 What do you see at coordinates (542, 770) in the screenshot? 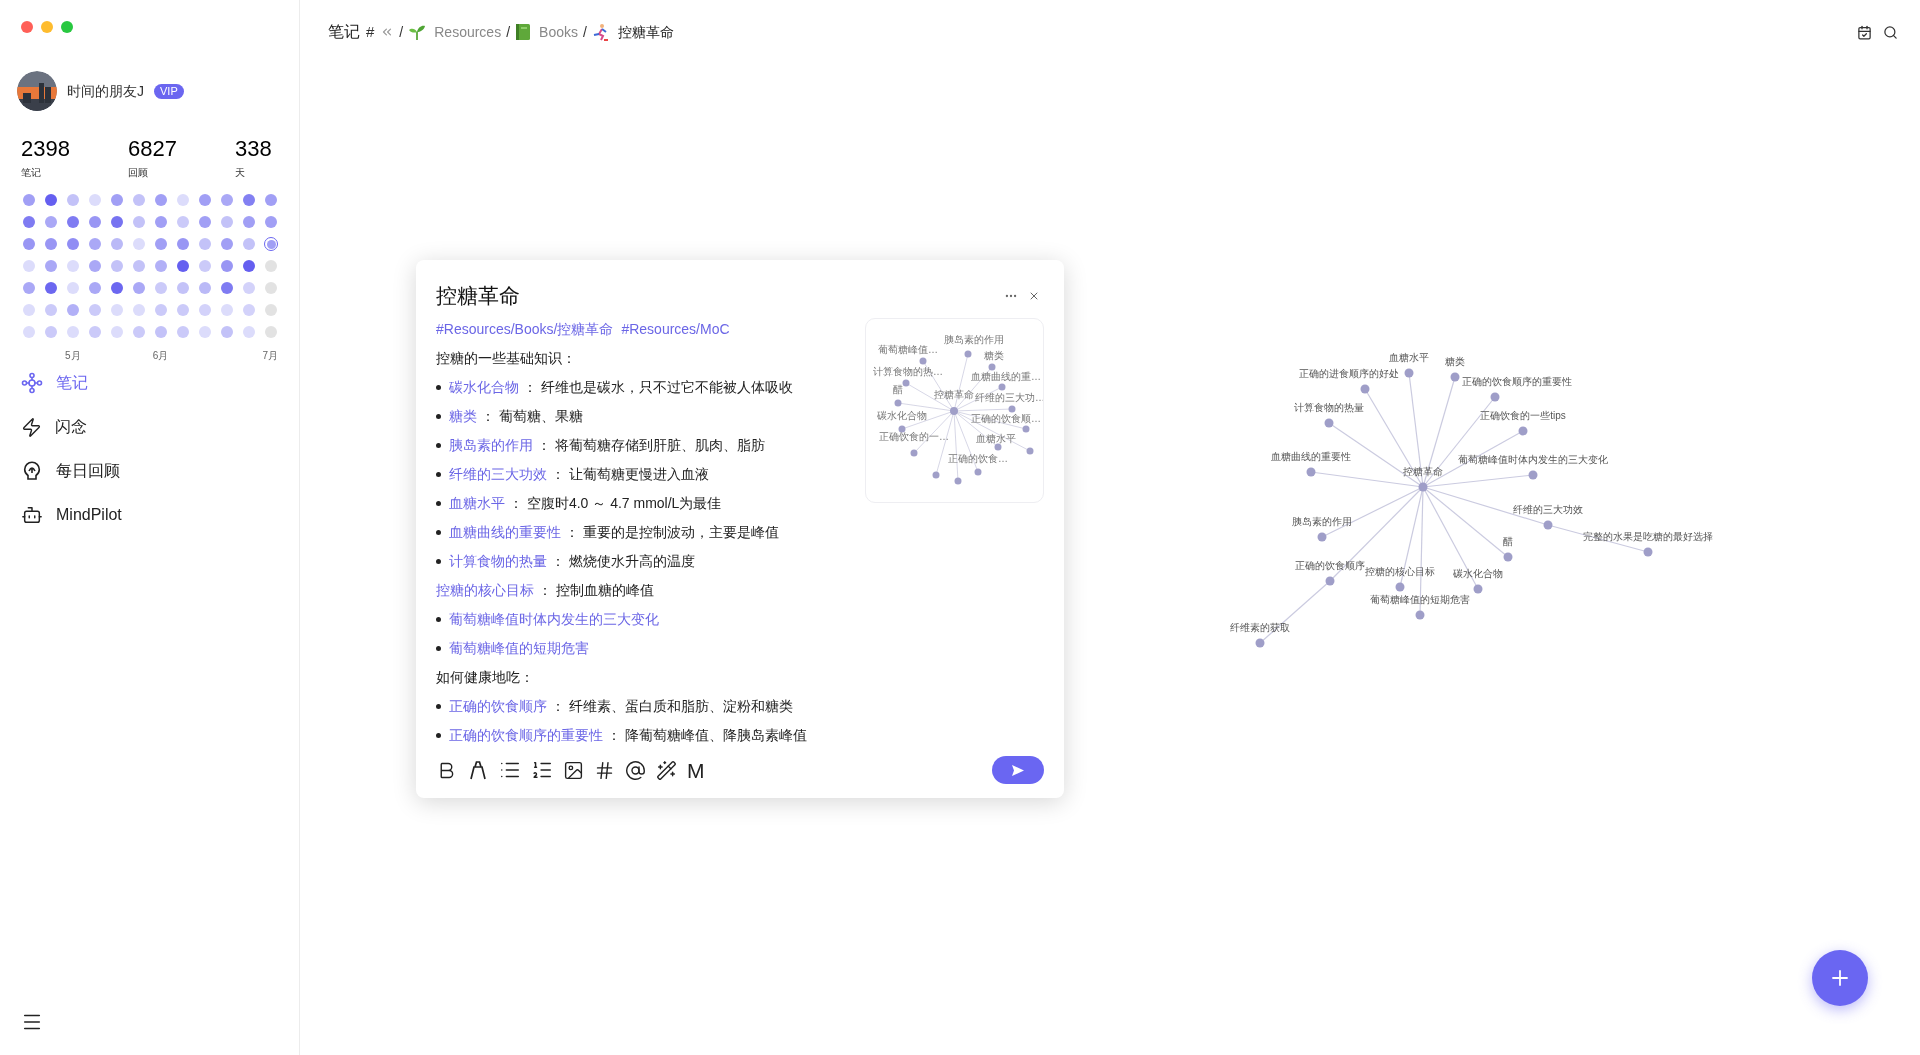
I see `numbered-list-icon` at bounding box center [542, 770].